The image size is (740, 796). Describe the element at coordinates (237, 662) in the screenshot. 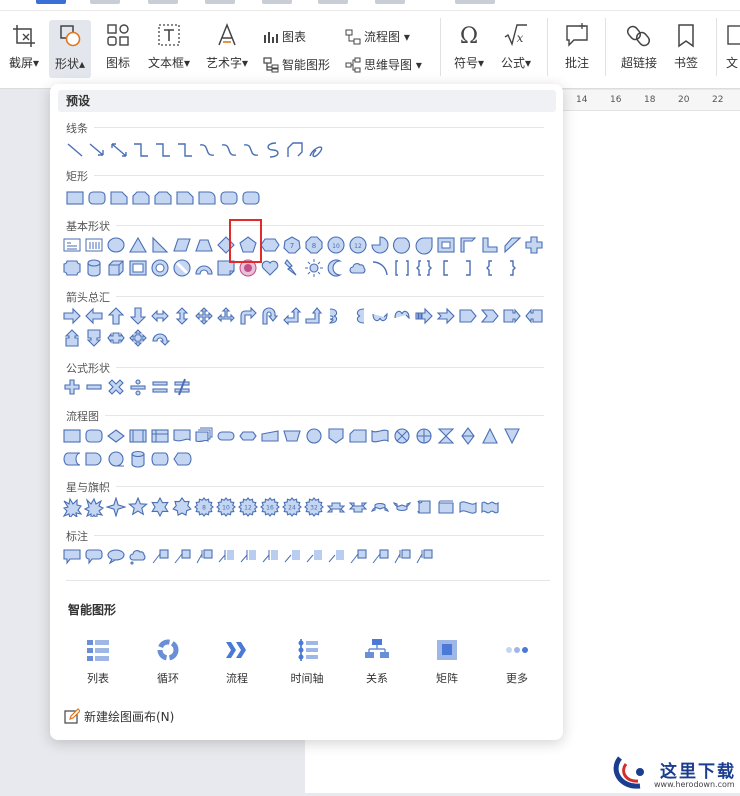

I see `smart-item-process: 流程` at that location.